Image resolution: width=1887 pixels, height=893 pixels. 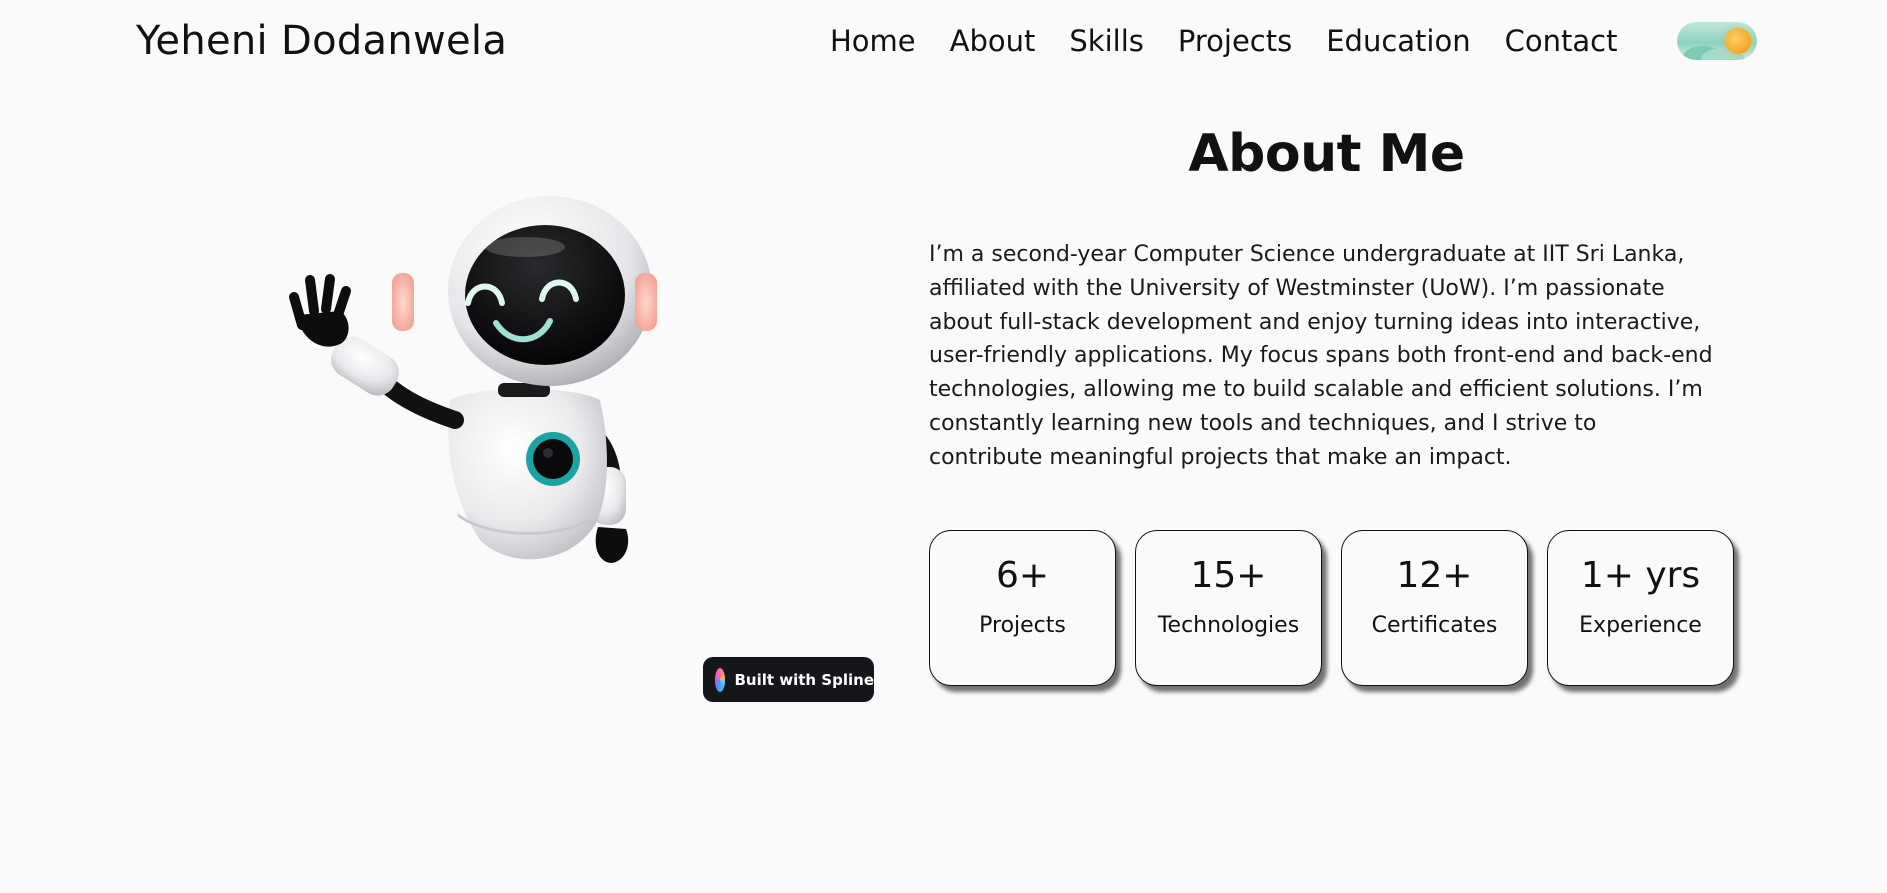 I want to click on stat-card-certificates: 12+ Certificates, so click(x=1434, y=608).